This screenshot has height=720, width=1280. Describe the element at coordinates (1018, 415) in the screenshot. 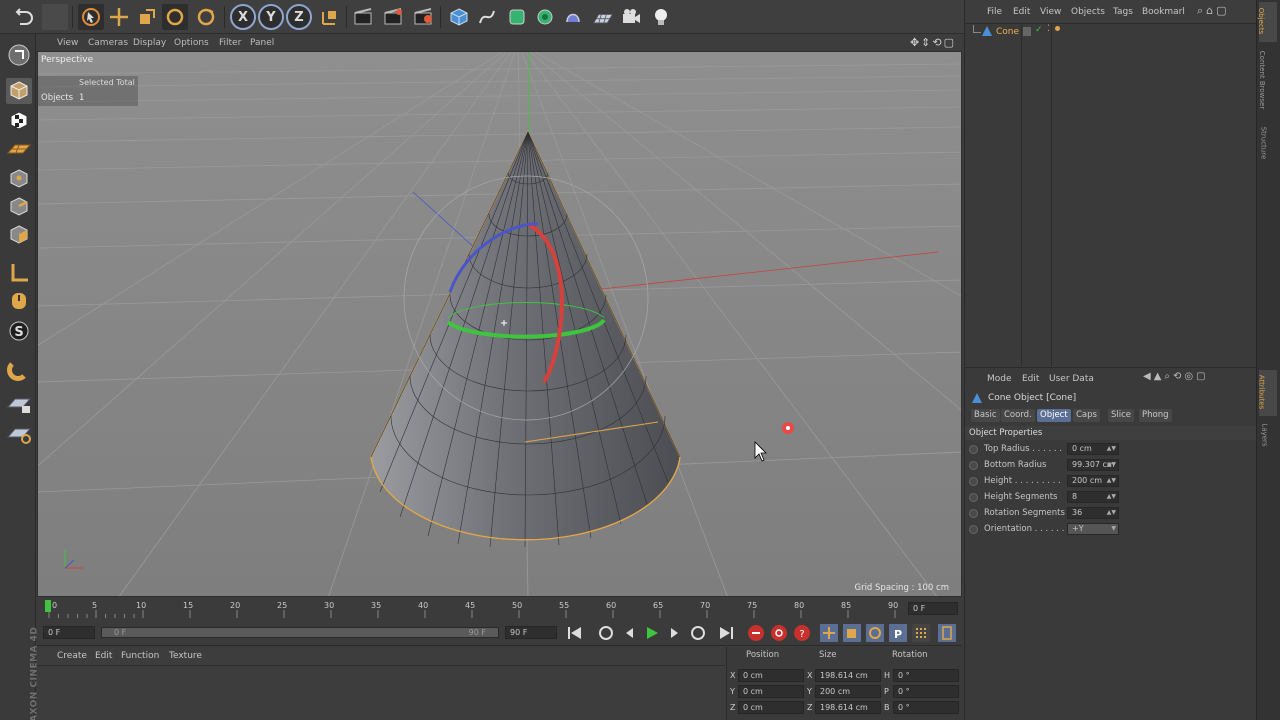

I see `tab-coord: Coord.` at that location.